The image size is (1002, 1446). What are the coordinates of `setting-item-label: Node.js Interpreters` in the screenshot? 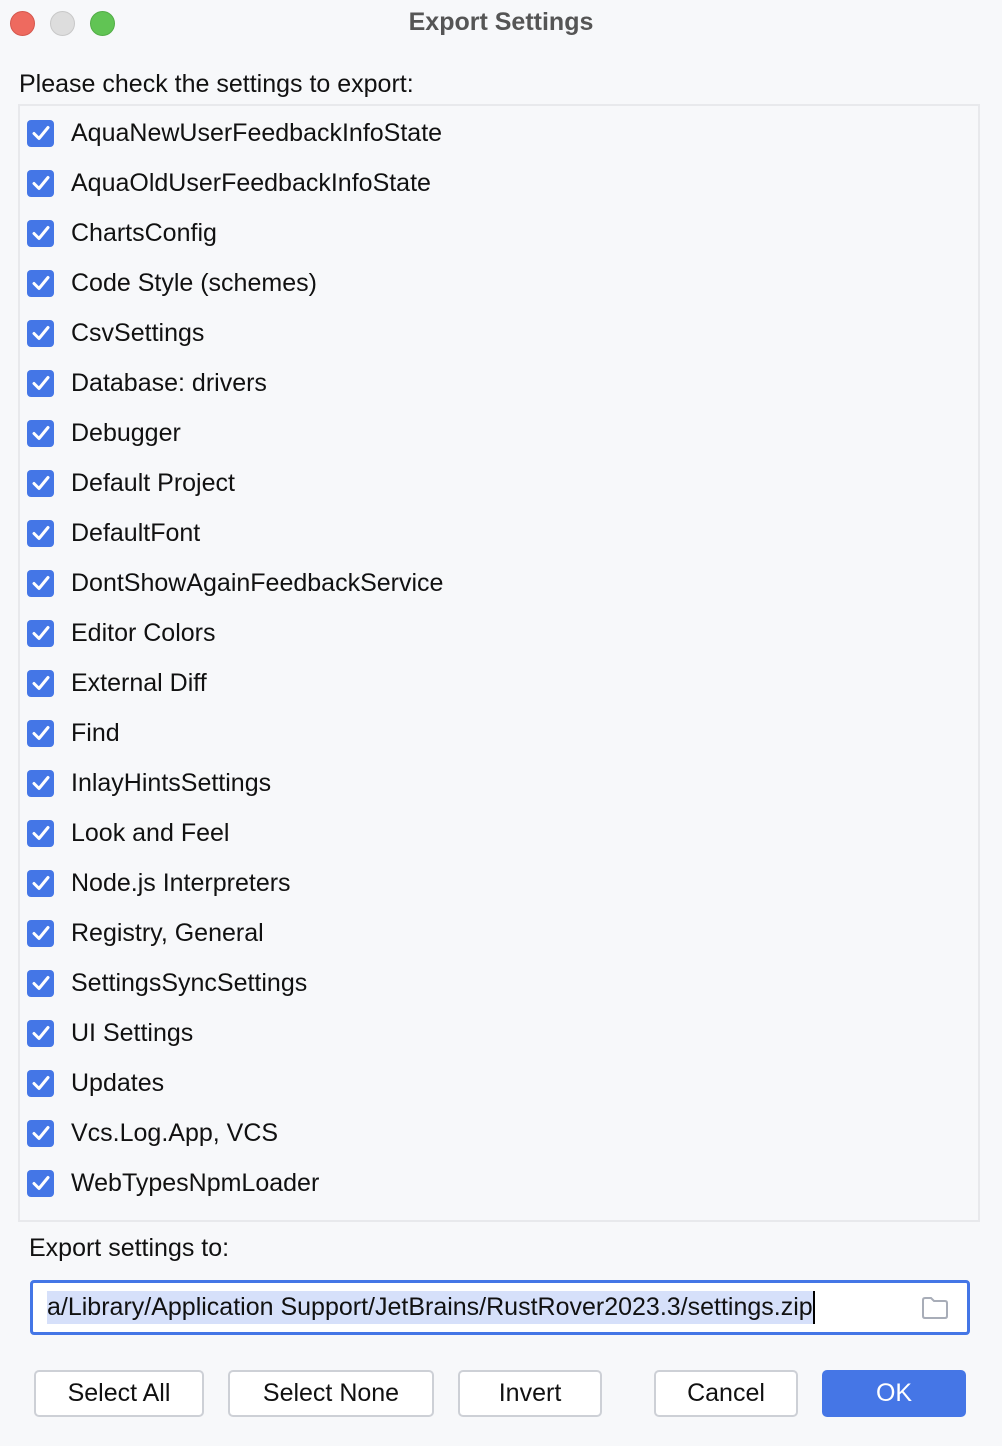 It's located at (181, 882).